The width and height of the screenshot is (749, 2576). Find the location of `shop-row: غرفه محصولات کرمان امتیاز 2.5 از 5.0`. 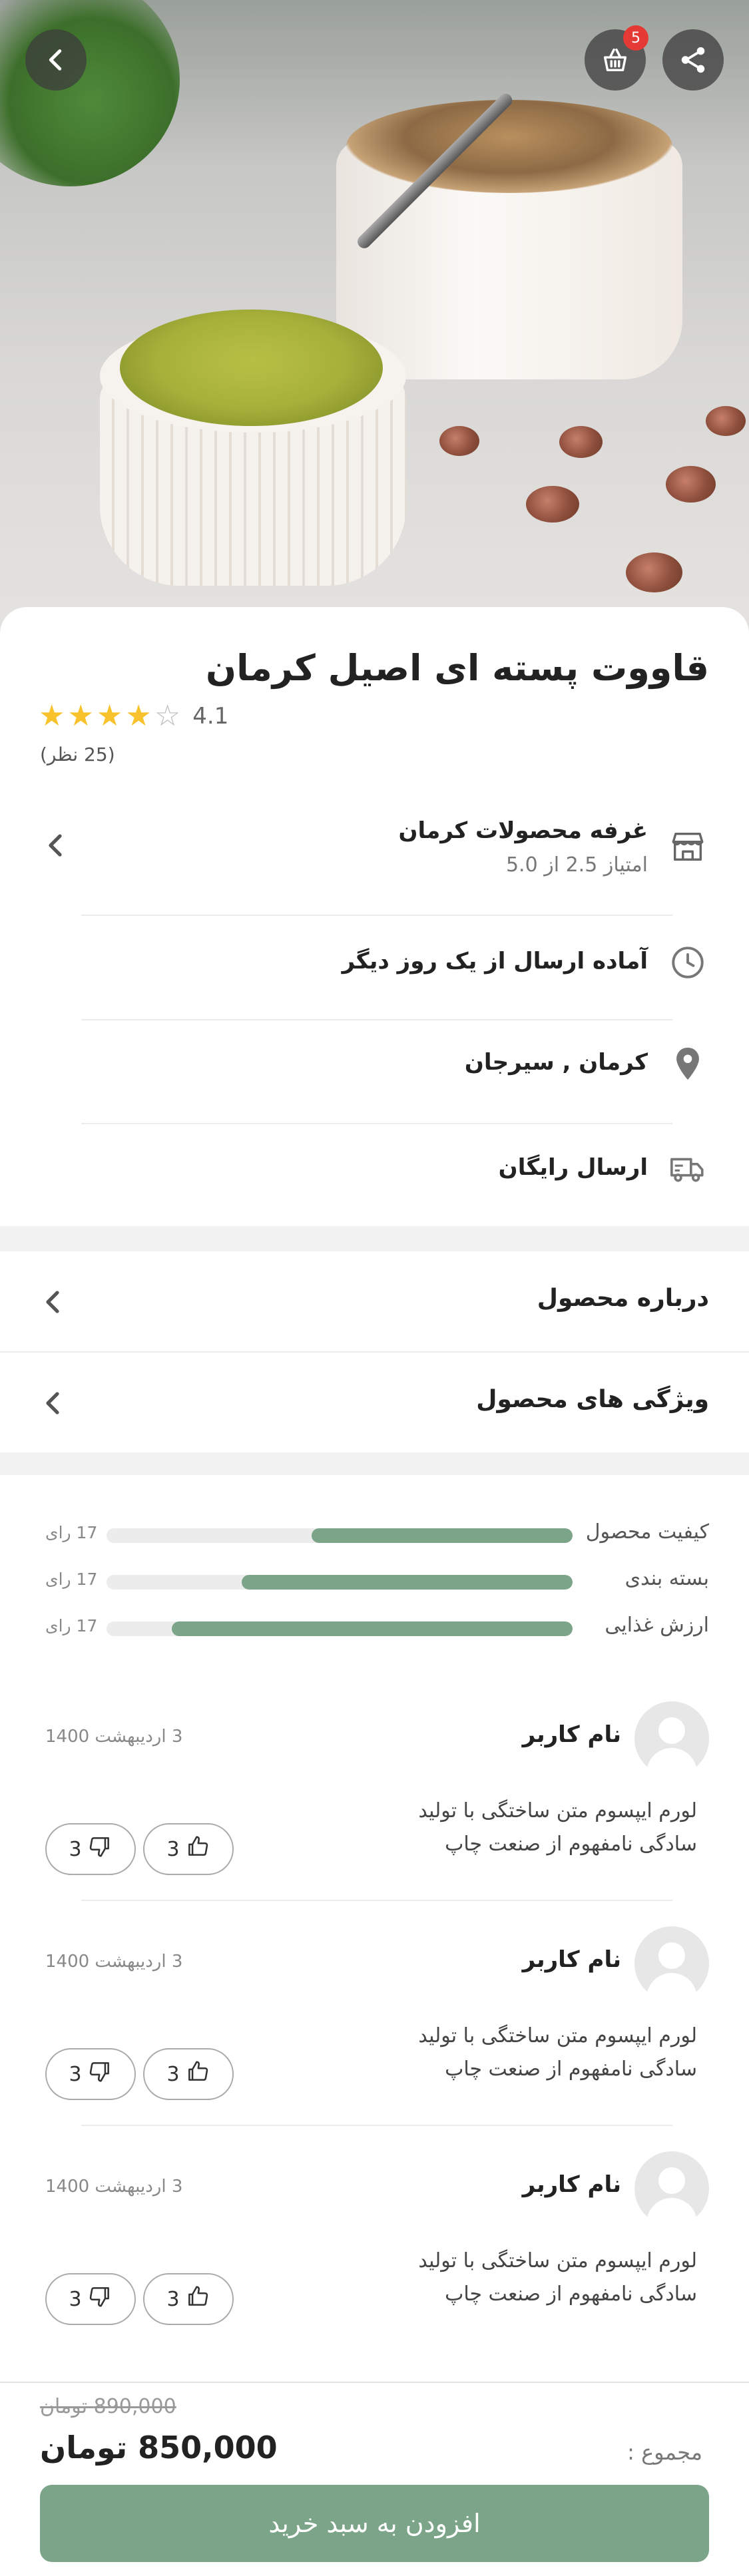

shop-row: غرفه محصولات کرمان امتیاز 2.5 از 5.0 is located at coordinates (374, 845).